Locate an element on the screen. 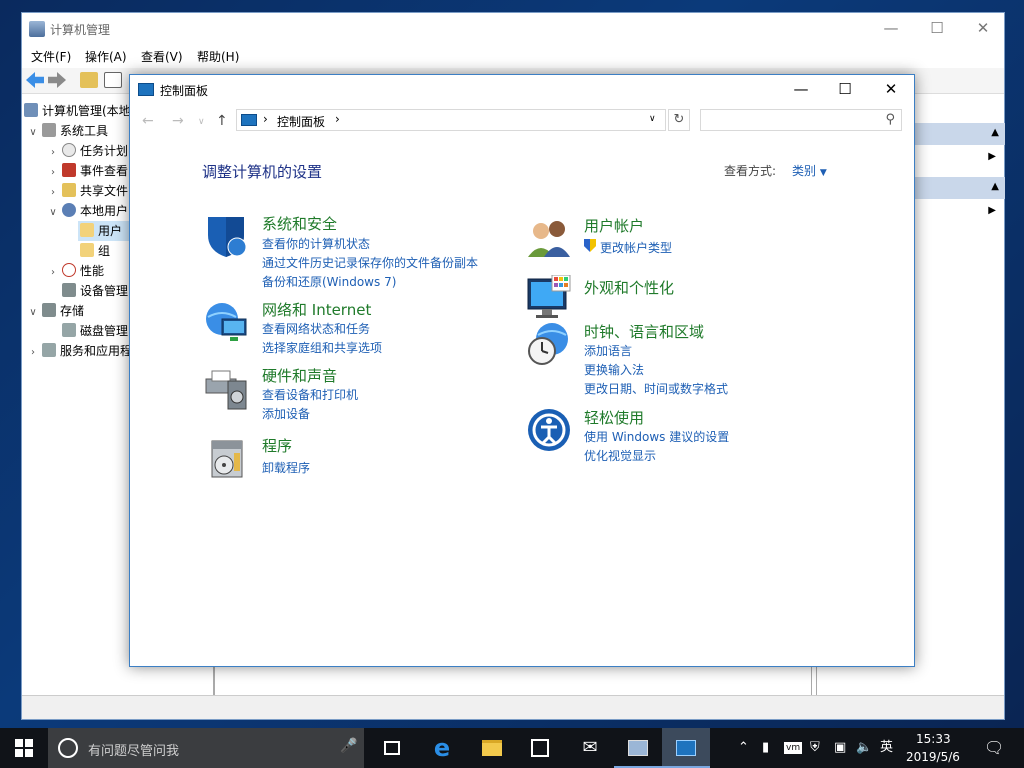 The image size is (1024, 768). tree-node-storage: ∨ 存储 is located at coordinates (55, 311).